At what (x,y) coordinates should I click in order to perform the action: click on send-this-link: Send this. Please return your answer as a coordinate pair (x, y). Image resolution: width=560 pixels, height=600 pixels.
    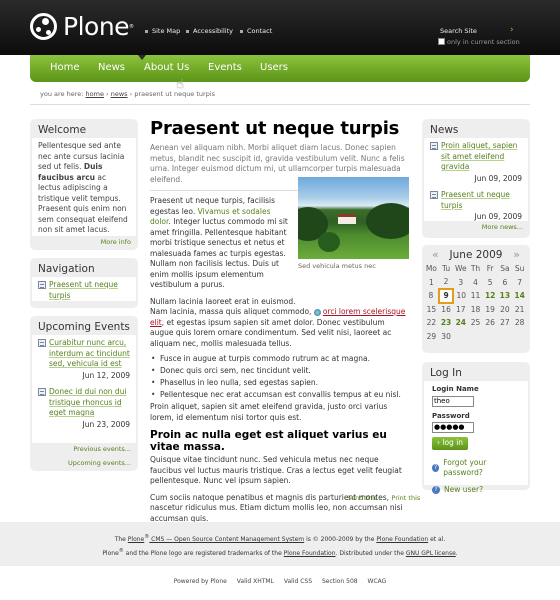
    Looking at the image, I should click on (362, 498).